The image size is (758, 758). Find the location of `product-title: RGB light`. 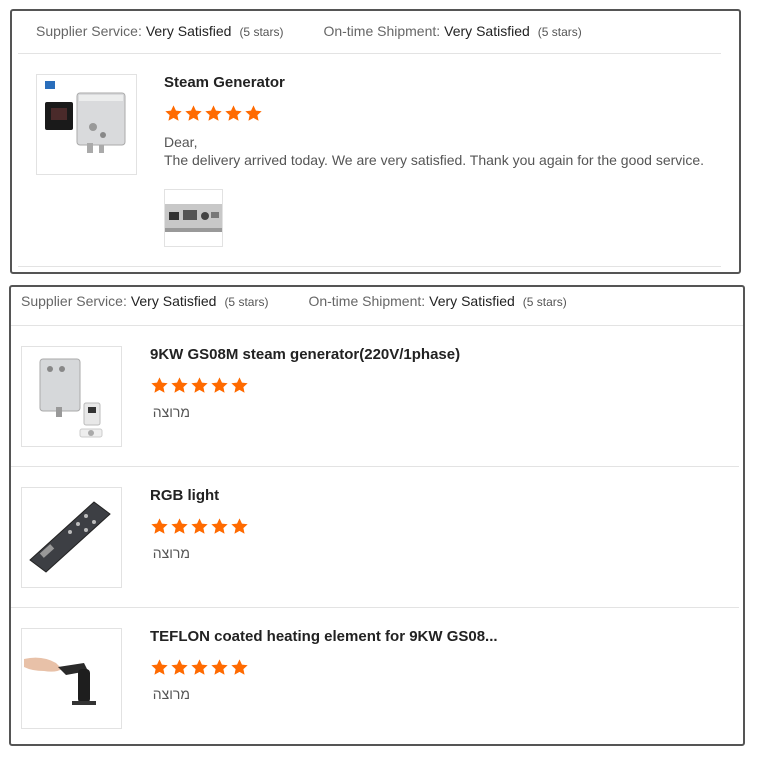

product-title: RGB light is located at coordinates (184, 495).